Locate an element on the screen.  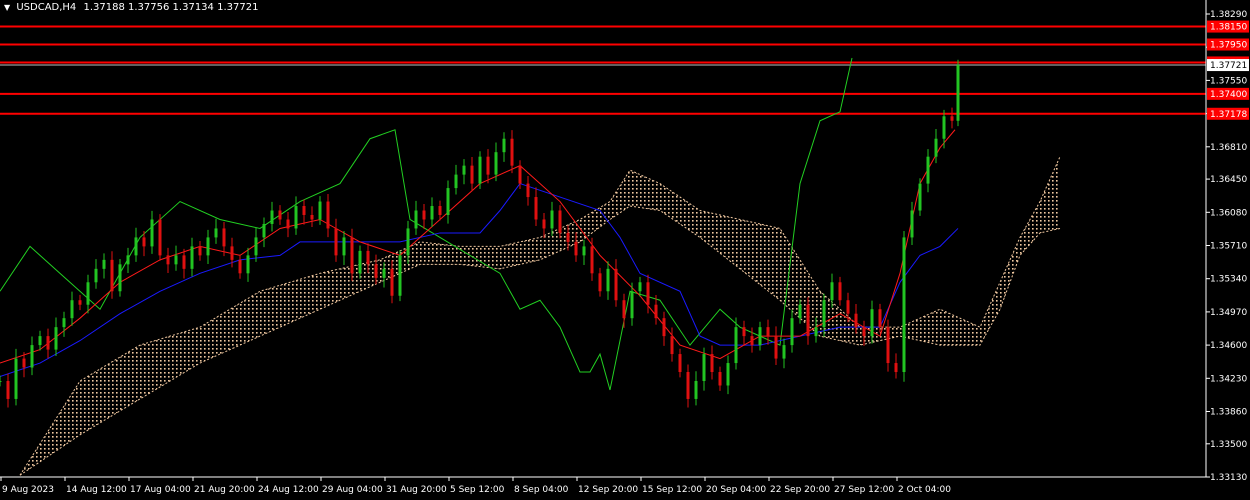
level-price-label: 1.38150 is located at coordinates (1228, 28).